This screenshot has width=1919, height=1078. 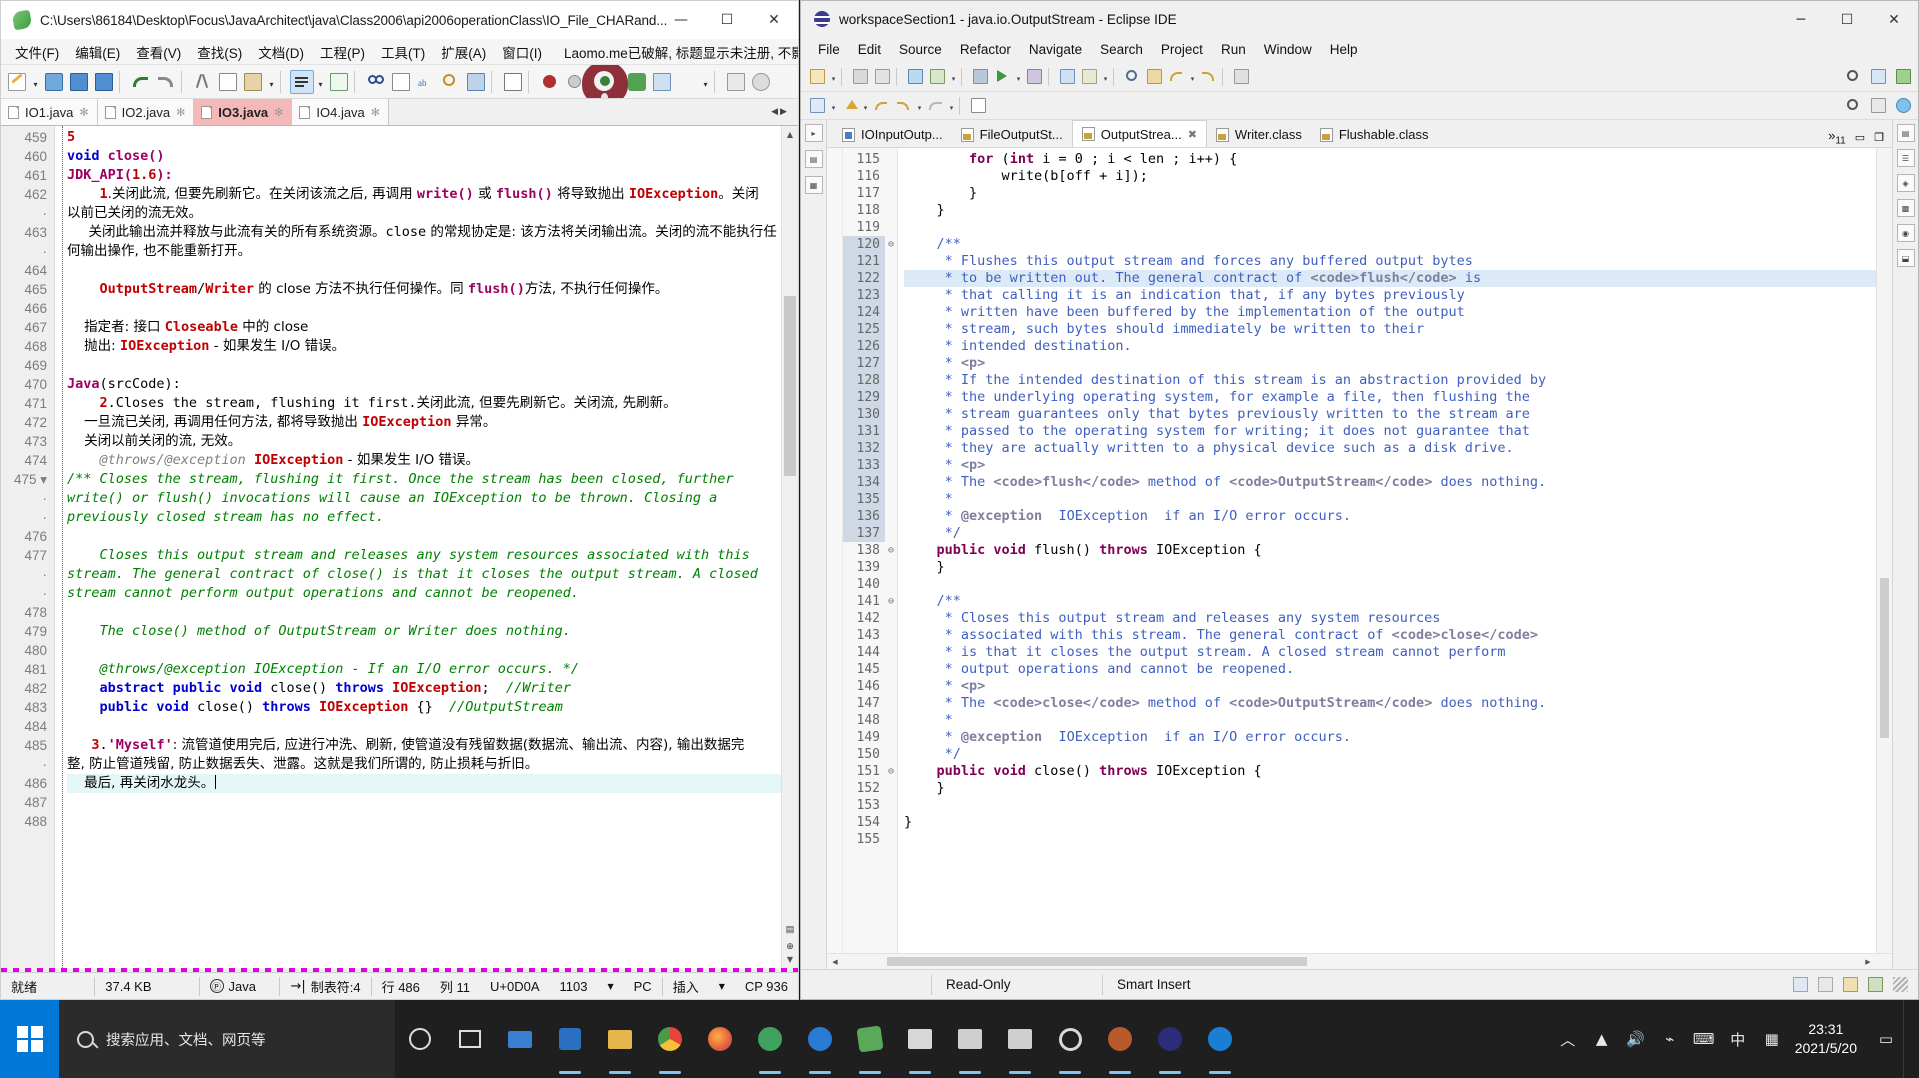 I want to click on editor-tab-writer: Writer.class, so click(x=1259, y=134).